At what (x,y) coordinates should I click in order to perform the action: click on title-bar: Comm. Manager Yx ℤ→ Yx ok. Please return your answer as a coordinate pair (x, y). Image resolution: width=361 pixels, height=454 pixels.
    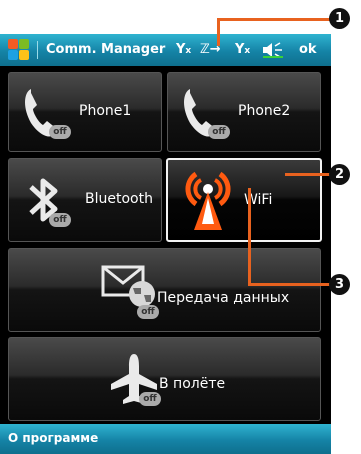
    Looking at the image, I should click on (165, 50).